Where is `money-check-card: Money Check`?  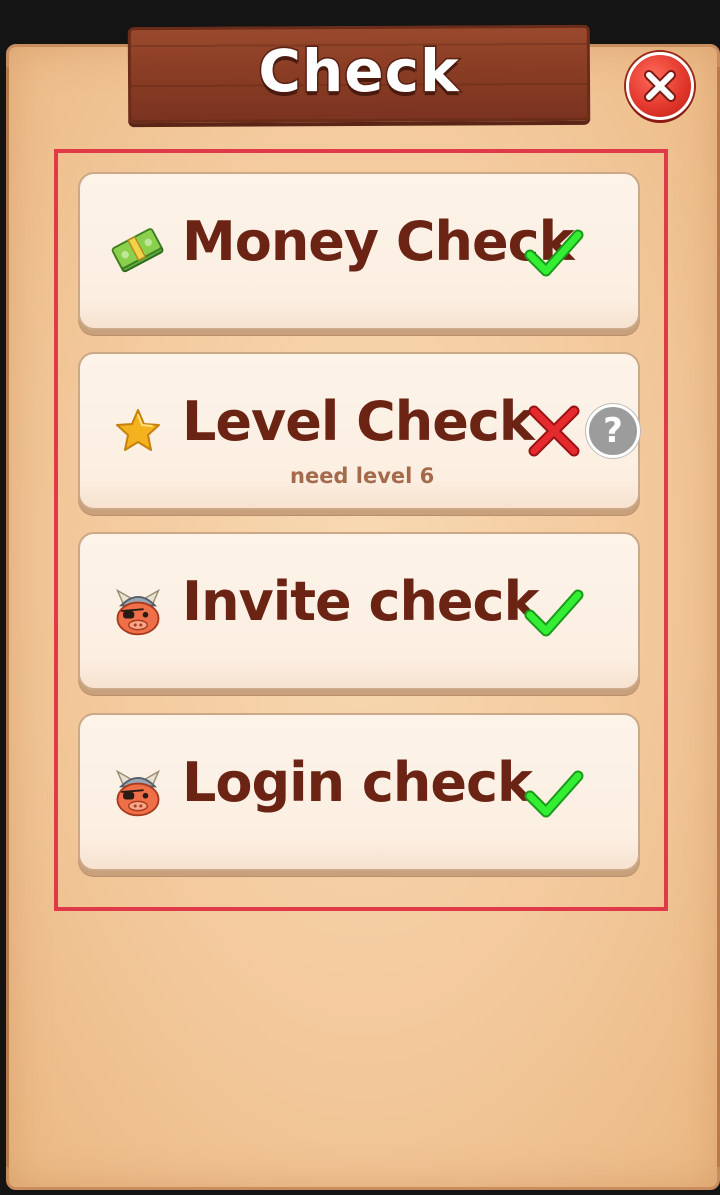 money-check-card: Money Check is located at coordinates (359, 251).